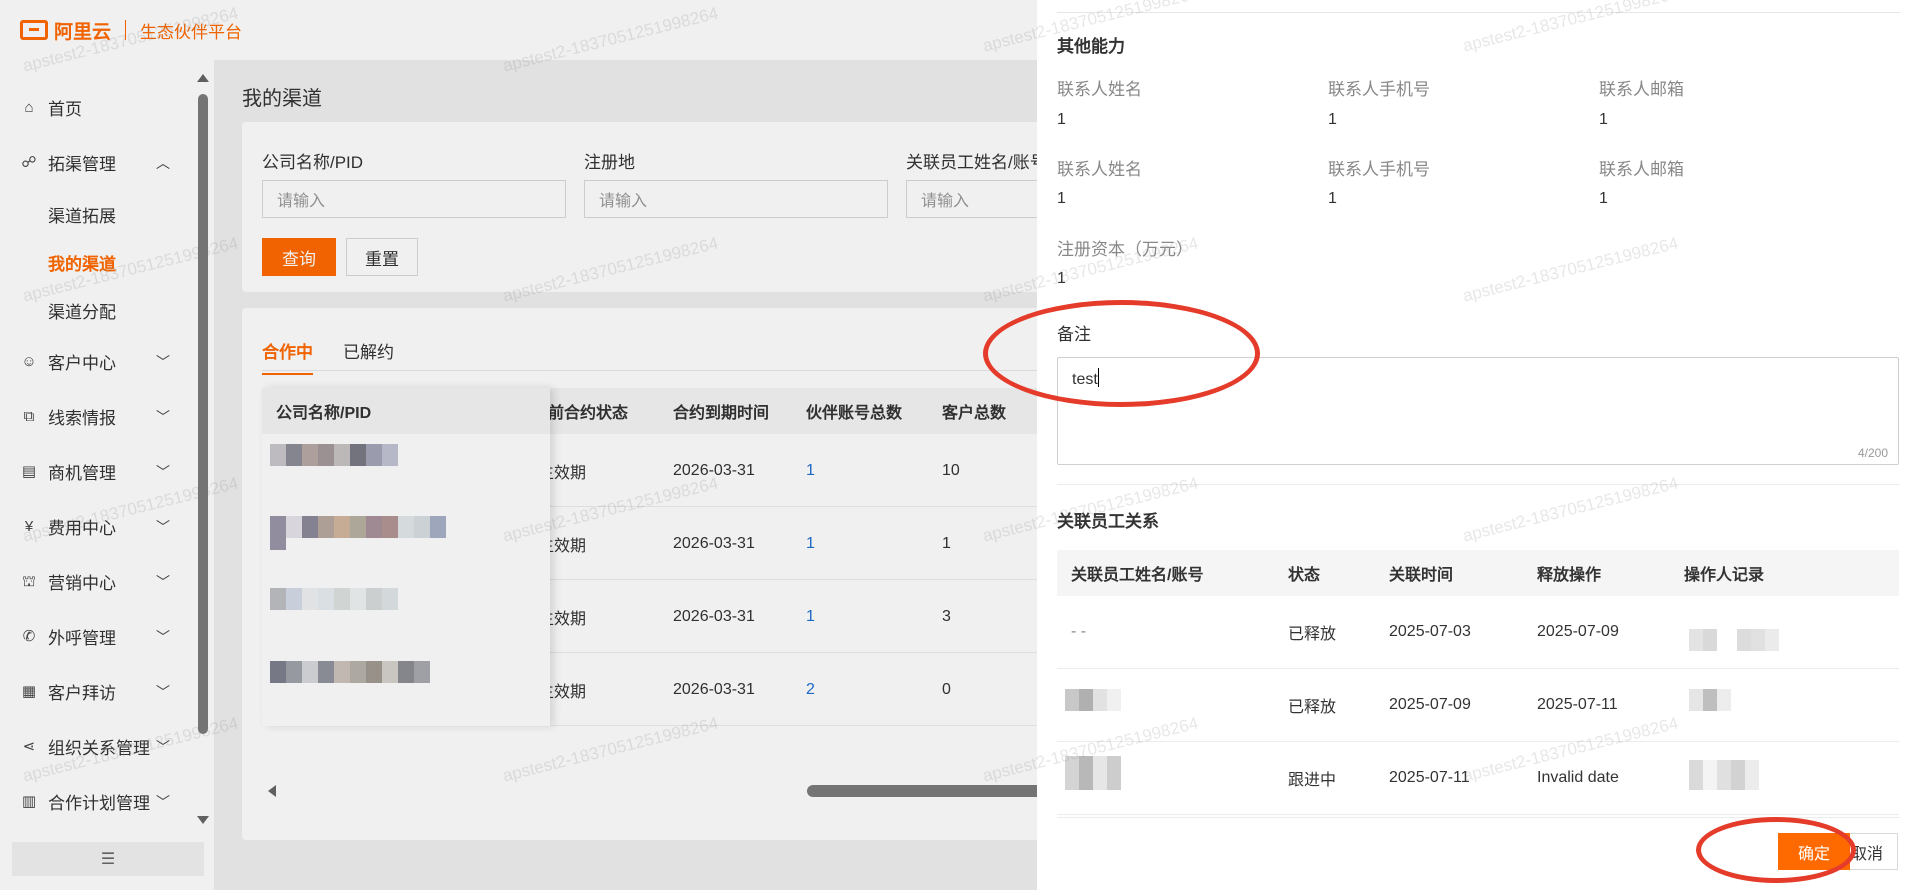 The image size is (1920, 890). Describe the element at coordinates (1478, 411) in the screenshot. I see `remark-textarea: test 4/200` at that location.